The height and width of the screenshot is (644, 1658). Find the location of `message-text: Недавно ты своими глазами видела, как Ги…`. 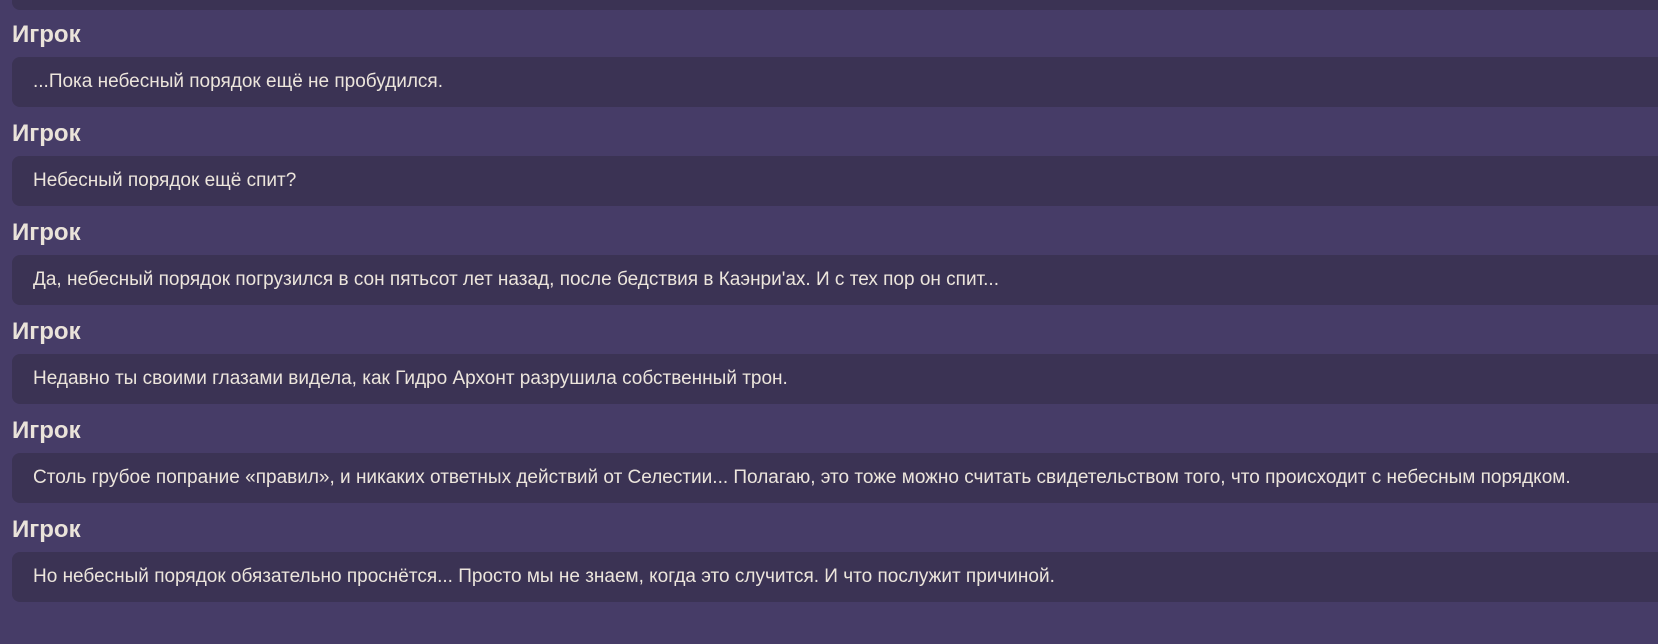

message-text: Недавно ты своими глазами видела, как Ги… is located at coordinates (410, 378).